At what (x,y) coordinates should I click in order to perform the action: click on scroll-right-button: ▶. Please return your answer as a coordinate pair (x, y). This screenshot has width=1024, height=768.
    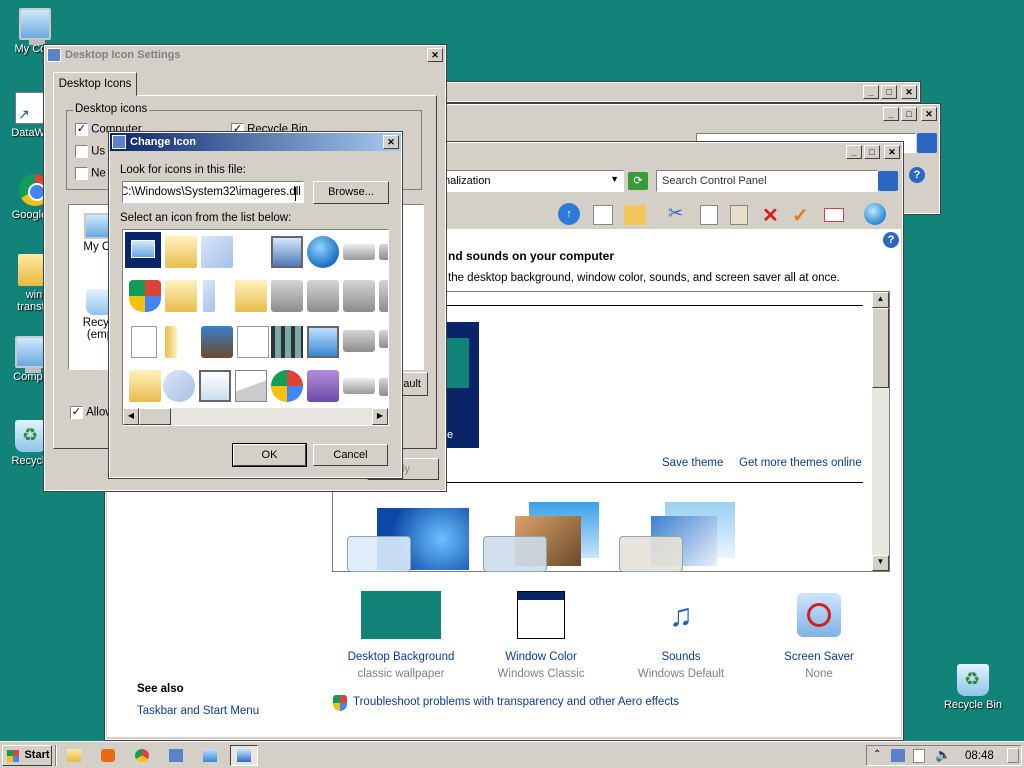
    Looking at the image, I should click on (380, 416).